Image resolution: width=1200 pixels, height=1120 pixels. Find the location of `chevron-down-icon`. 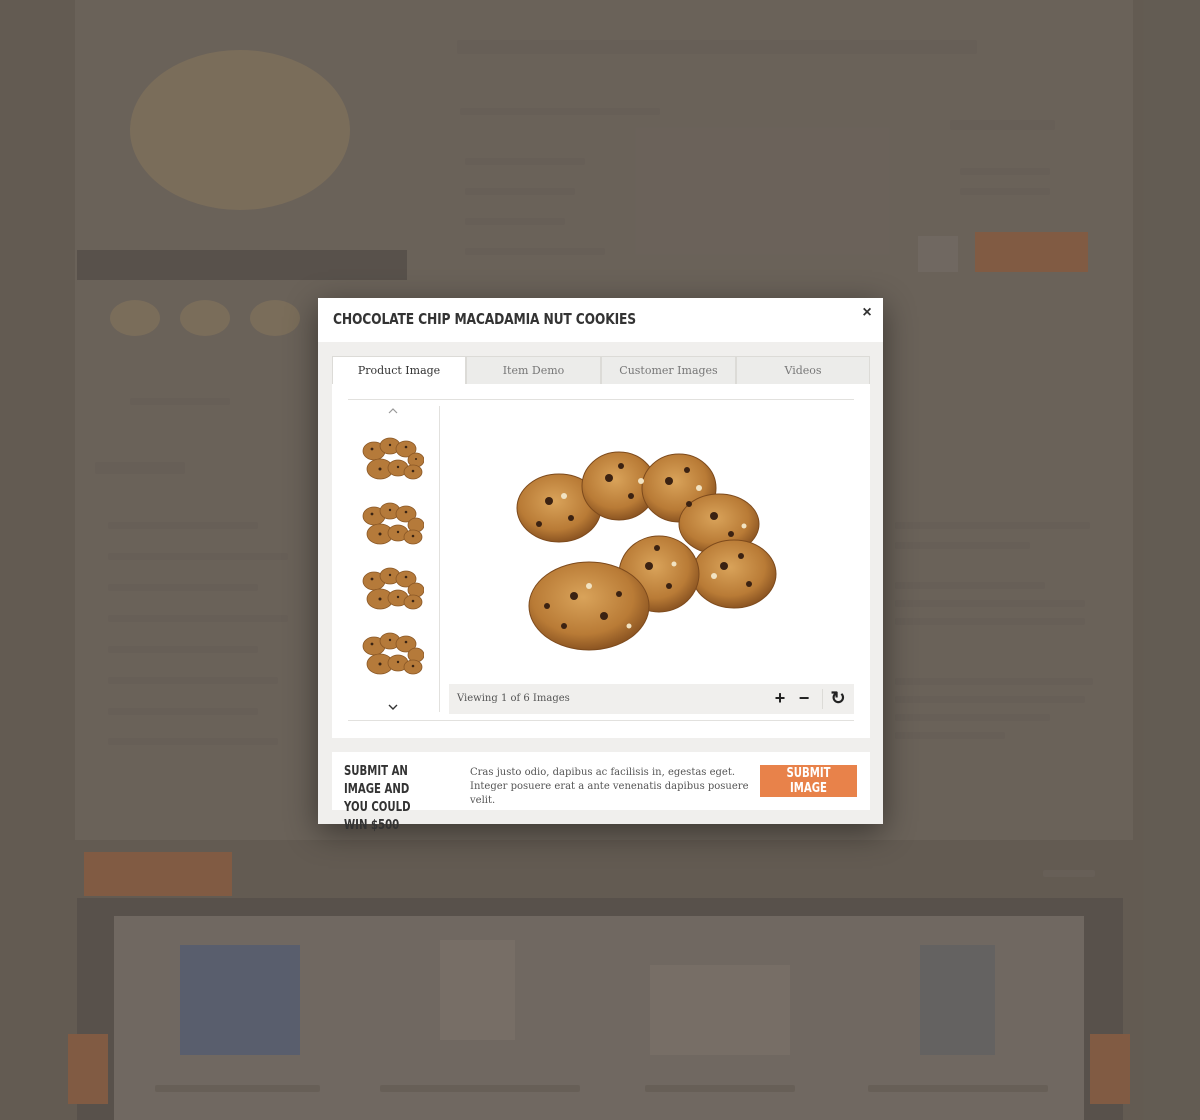

chevron-down-icon is located at coordinates (393, 706).